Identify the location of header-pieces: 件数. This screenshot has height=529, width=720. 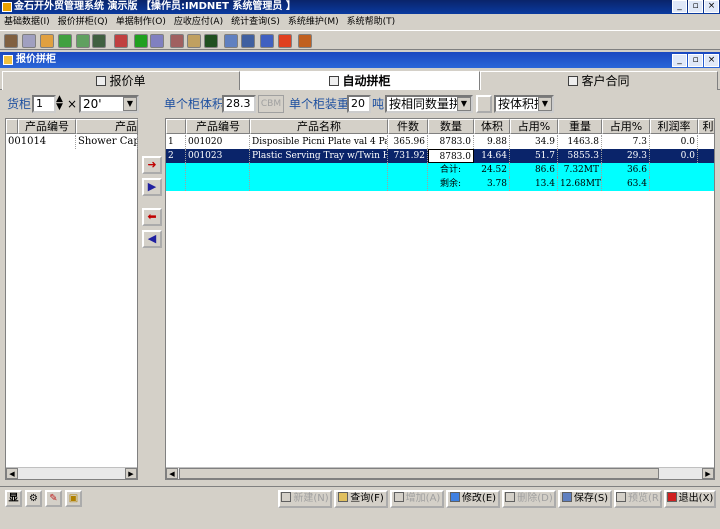
(408, 126).